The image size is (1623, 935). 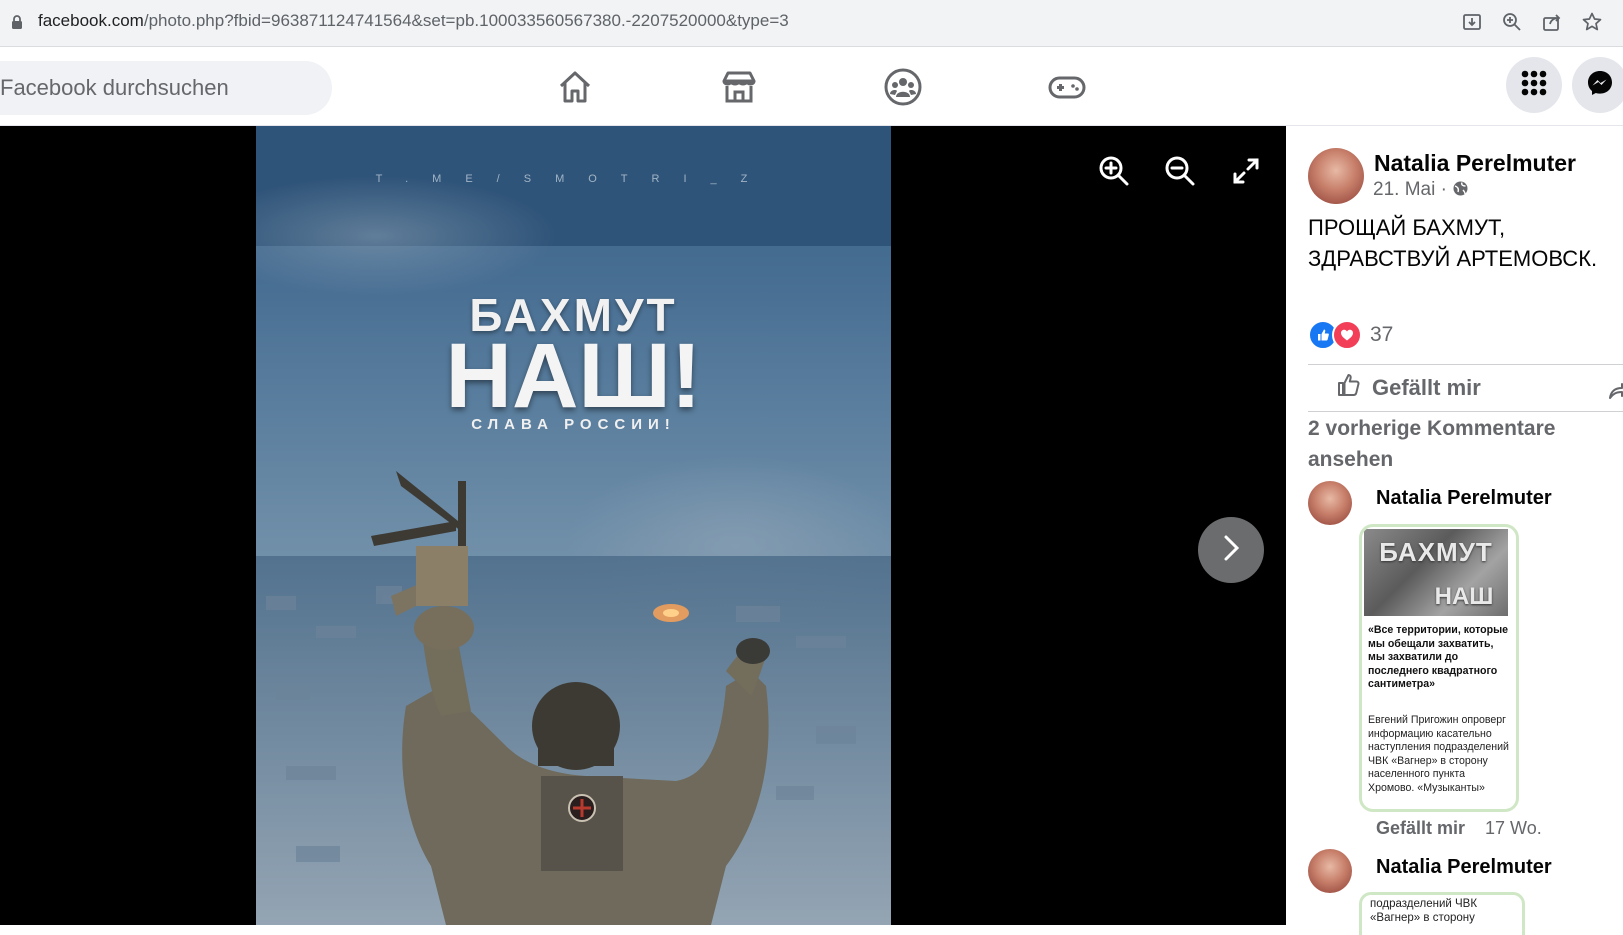 What do you see at coordinates (1410, 189) in the screenshot?
I see `post-date: 21. Mai ·` at bounding box center [1410, 189].